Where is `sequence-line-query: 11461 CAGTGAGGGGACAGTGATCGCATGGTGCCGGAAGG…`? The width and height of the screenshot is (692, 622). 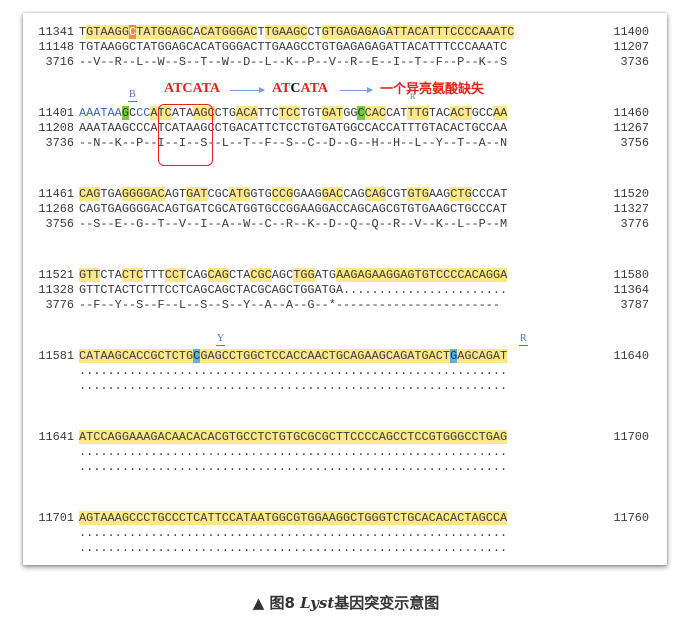 sequence-line-query: 11461 CAGTGAGGGGACAGTGATCGCATGGTGCCGGAAGG… is located at coordinates (343, 194).